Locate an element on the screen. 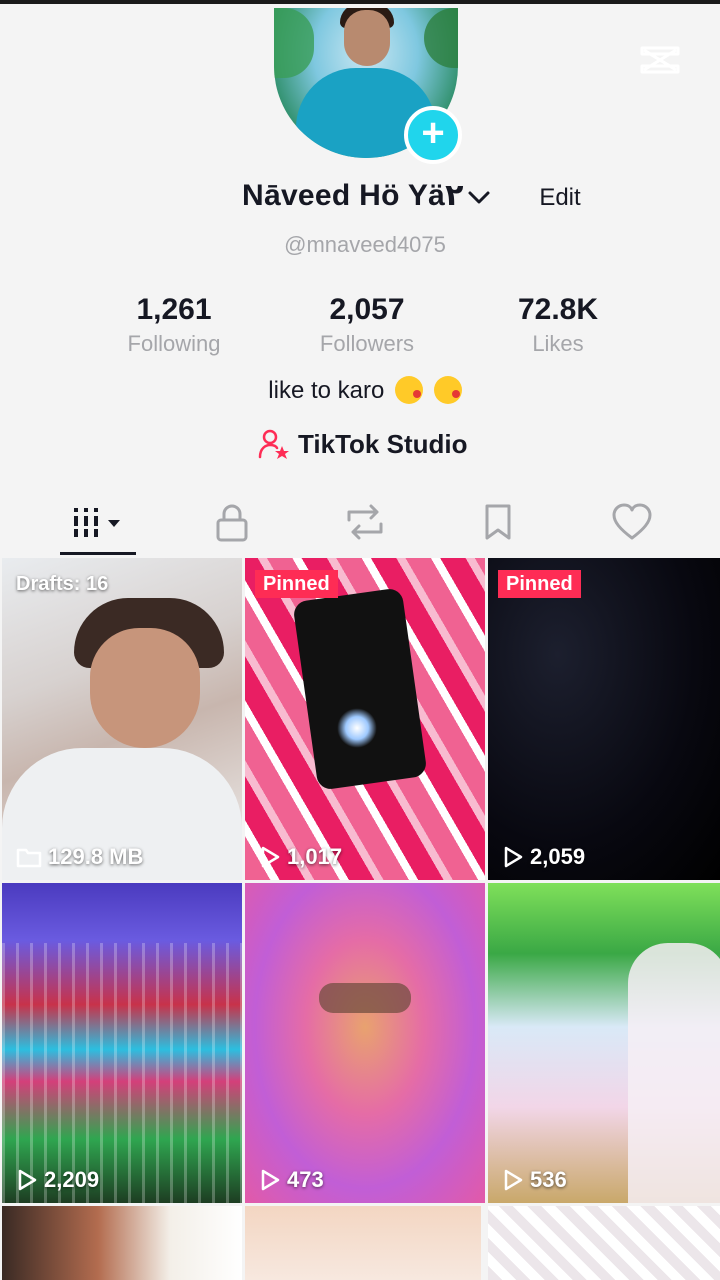 This screenshot has width=720, height=1280. video-meta: 1,017 is located at coordinates (300, 857).